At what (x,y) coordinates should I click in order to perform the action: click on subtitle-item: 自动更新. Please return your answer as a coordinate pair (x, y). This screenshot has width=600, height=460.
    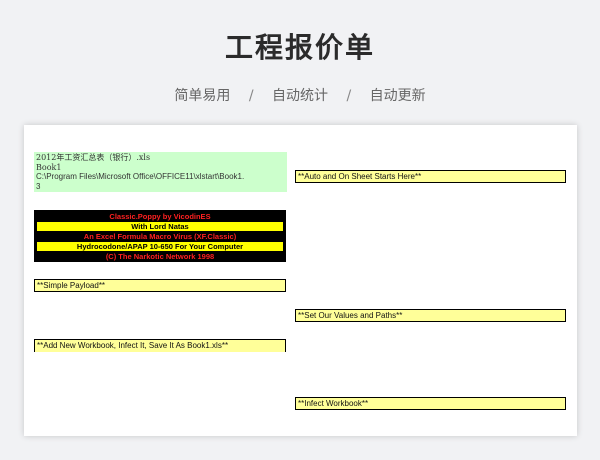
    Looking at the image, I should click on (397, 96).